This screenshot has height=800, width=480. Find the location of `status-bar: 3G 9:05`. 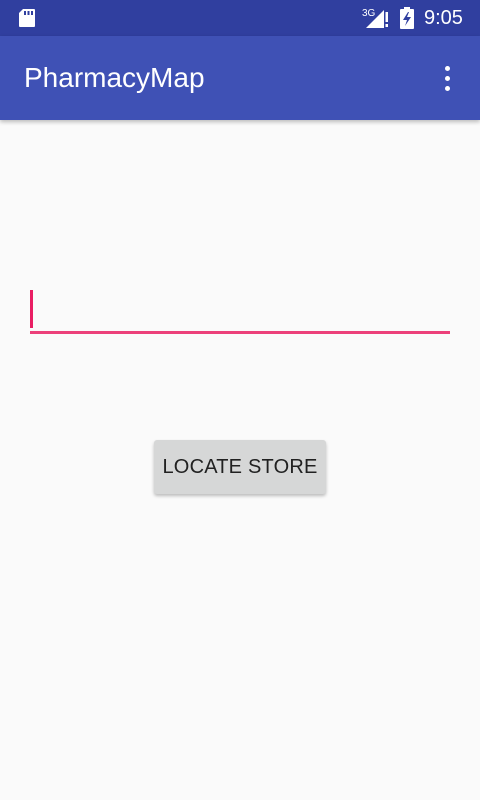

status-bar: 3G 9:05 is located at coordinates (240, 18).